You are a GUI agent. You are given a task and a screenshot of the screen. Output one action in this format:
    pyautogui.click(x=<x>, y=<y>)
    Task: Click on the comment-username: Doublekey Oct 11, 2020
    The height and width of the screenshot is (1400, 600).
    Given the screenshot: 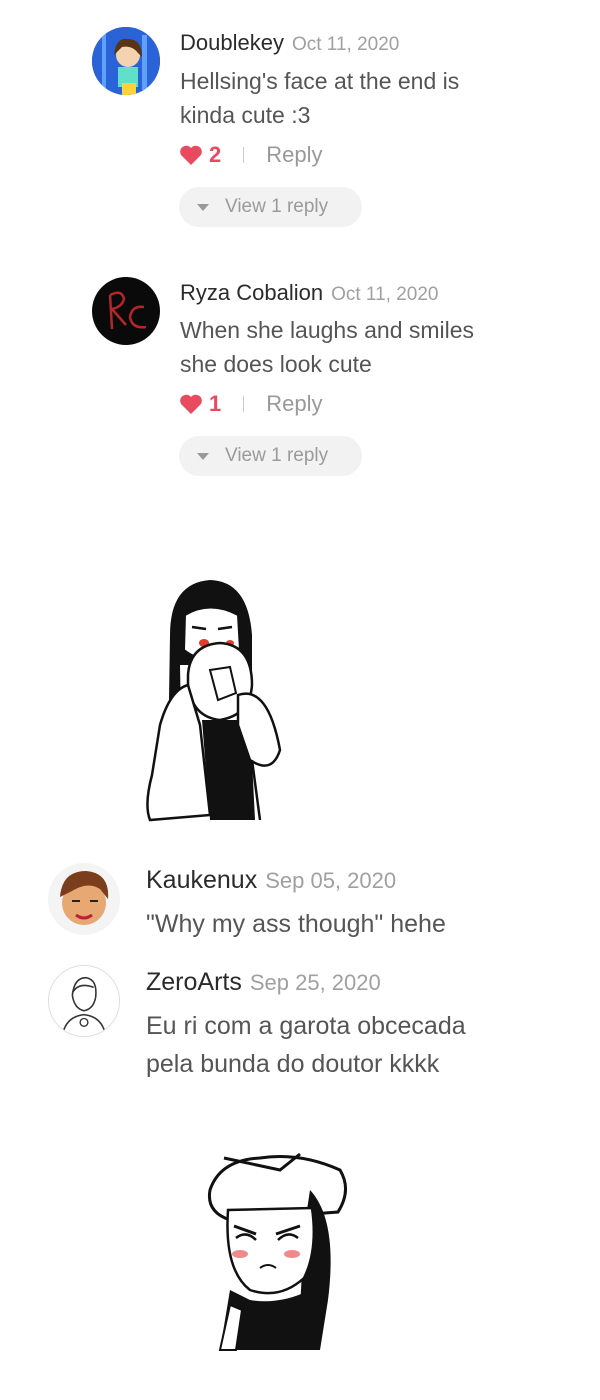 What is the action you would take?
    pyautogui.click(x=289, y=43)
    